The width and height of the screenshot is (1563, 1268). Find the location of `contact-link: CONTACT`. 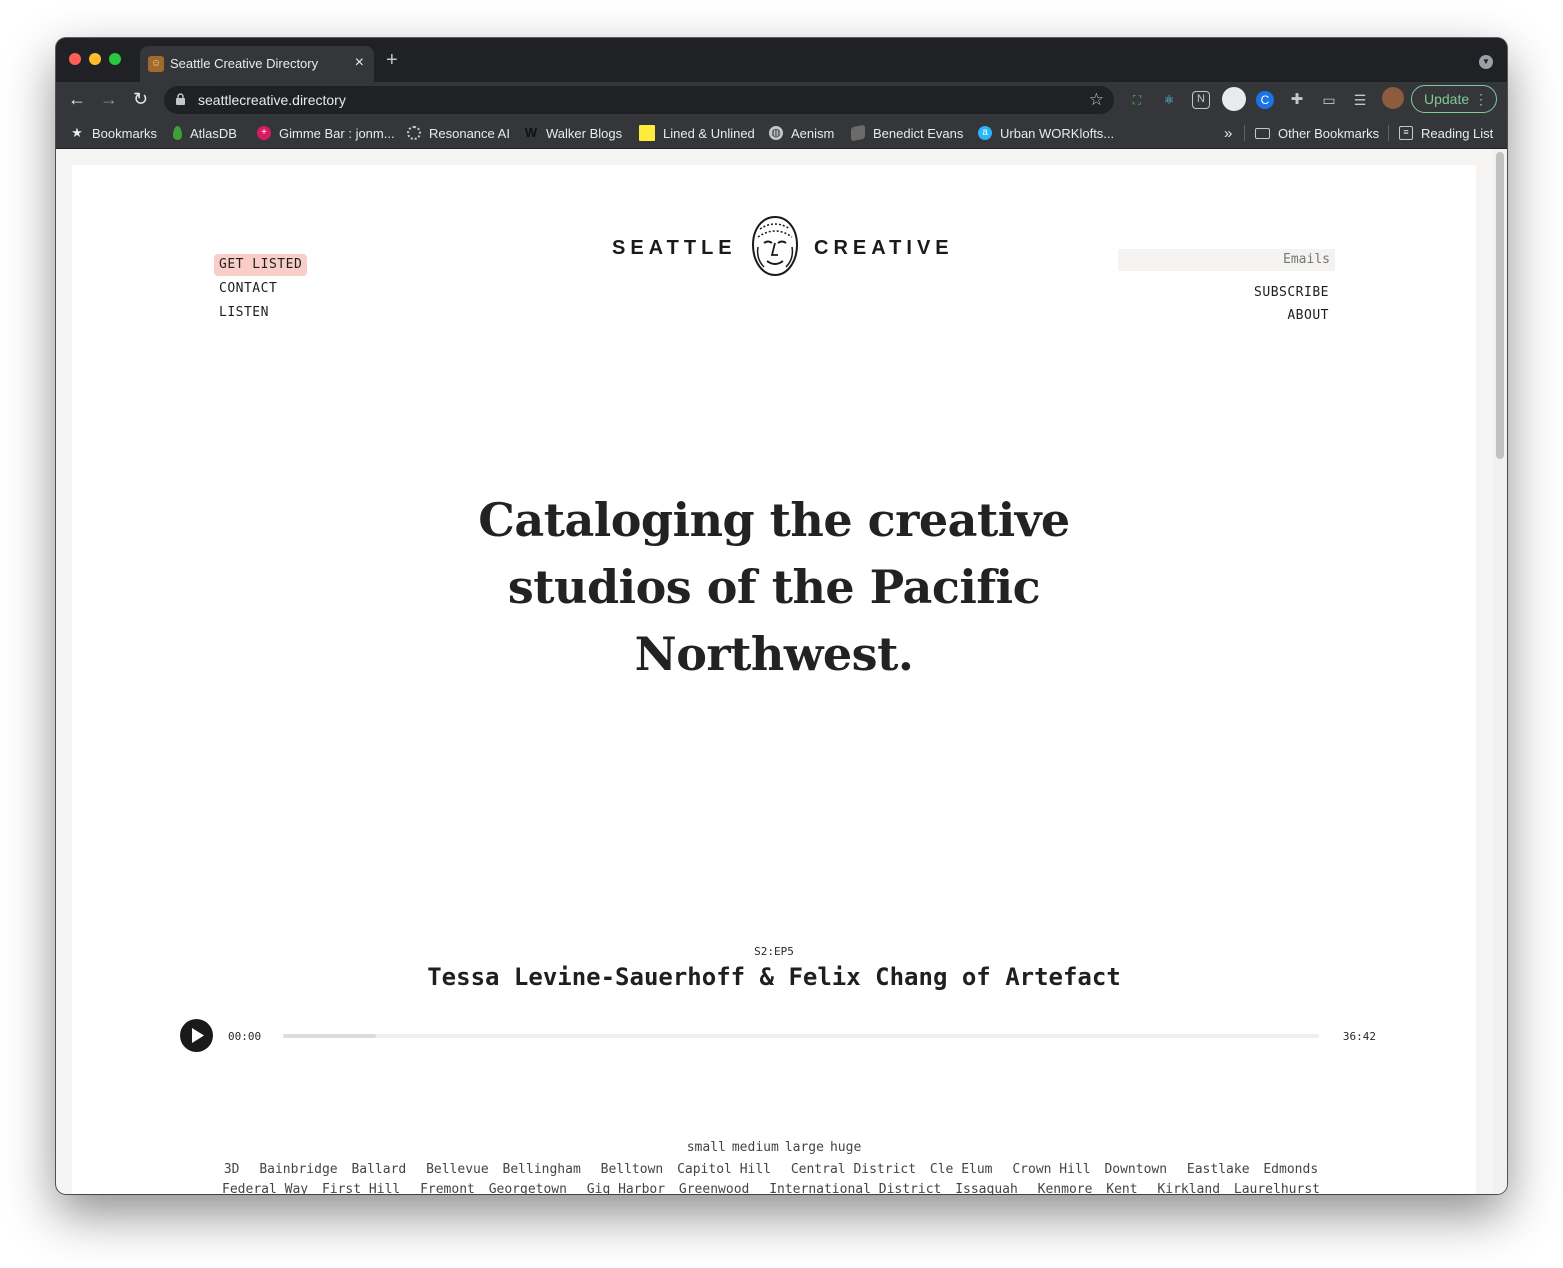

contact-link: CONTACT is located at coordinates (260, 289).